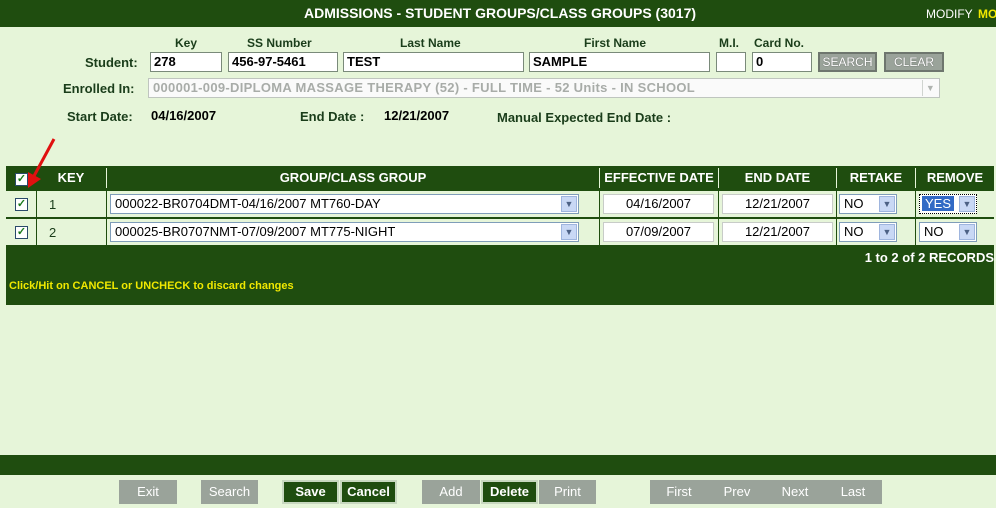 The width and height of the screenshot is (996, 508). What do you see at coordinates (875, 178) in the screenshot?
I see `column-header-retake: RETAKE` at bounding box center [875, 178].